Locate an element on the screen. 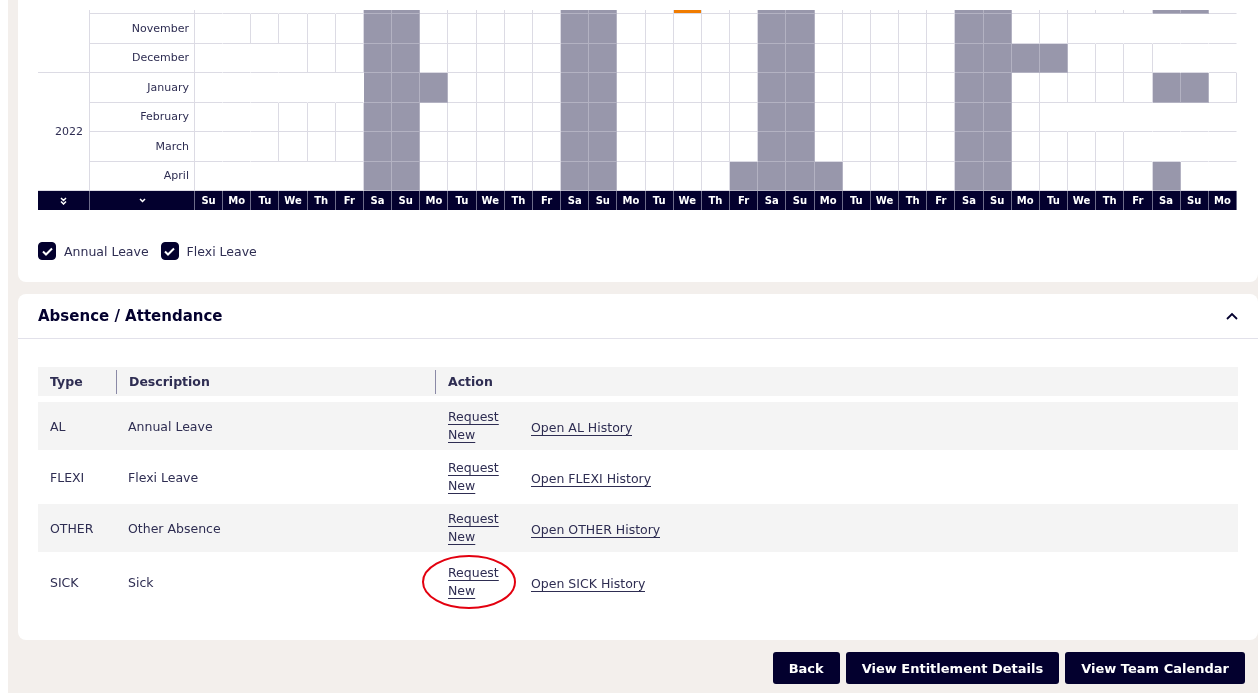  table-cell-text: Sick is located at coordinates (141, 582).